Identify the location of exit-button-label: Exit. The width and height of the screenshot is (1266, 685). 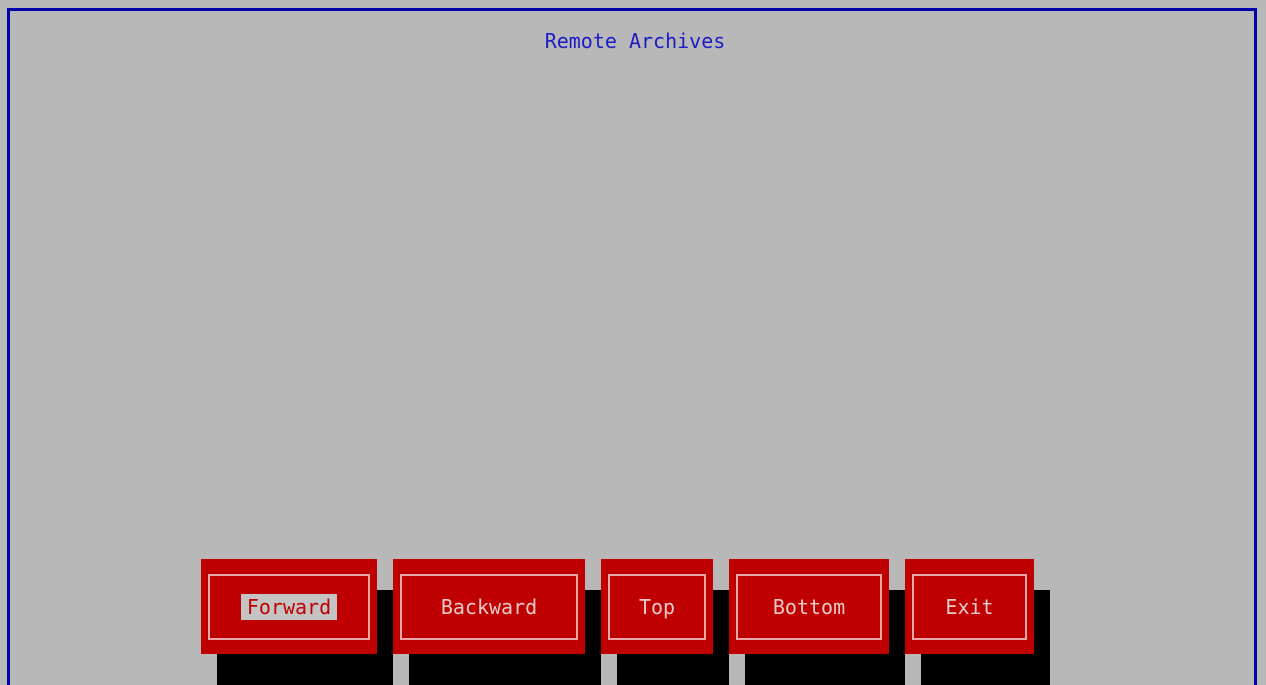
(969, 607).